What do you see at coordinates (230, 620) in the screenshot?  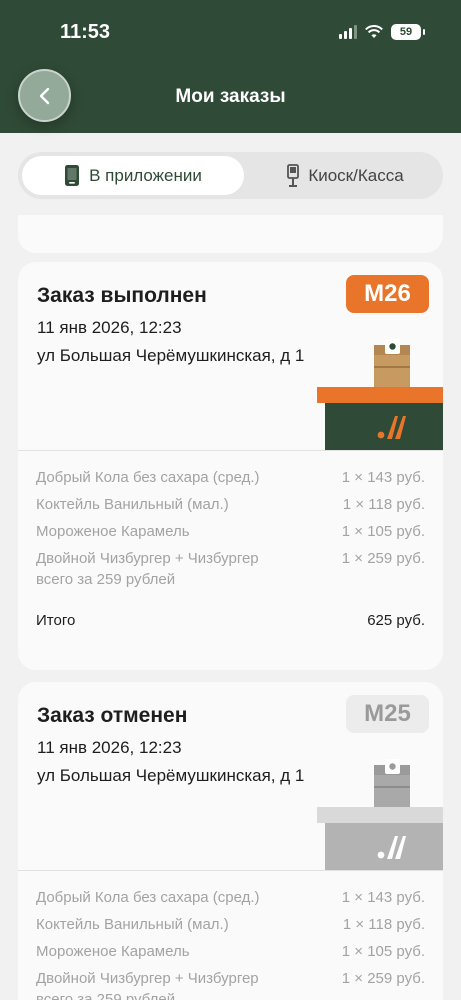 I see `order-total: Итого 625 руб.` at bounding box center [230, 620].